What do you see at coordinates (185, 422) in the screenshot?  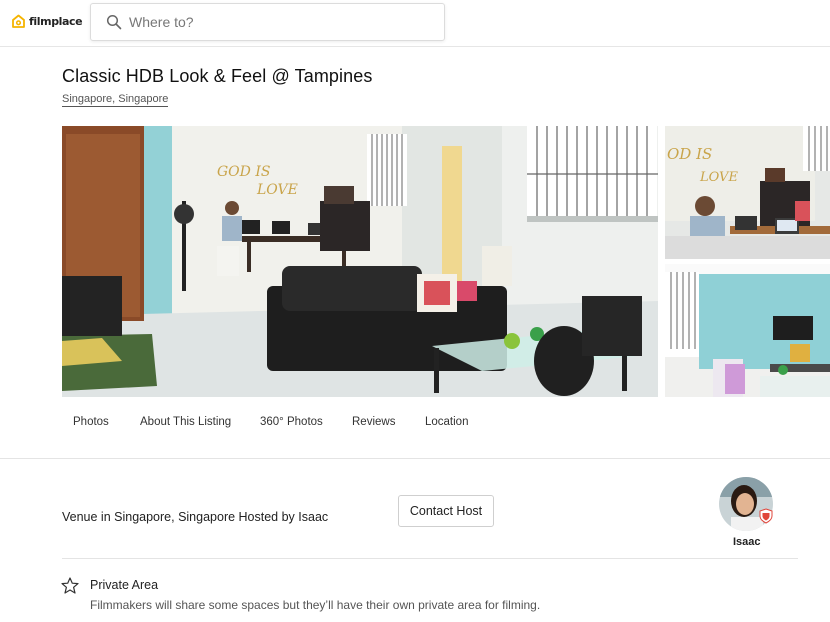 I see `tab-about-this-listing: About This Listing` at bounding box center [185, 422].